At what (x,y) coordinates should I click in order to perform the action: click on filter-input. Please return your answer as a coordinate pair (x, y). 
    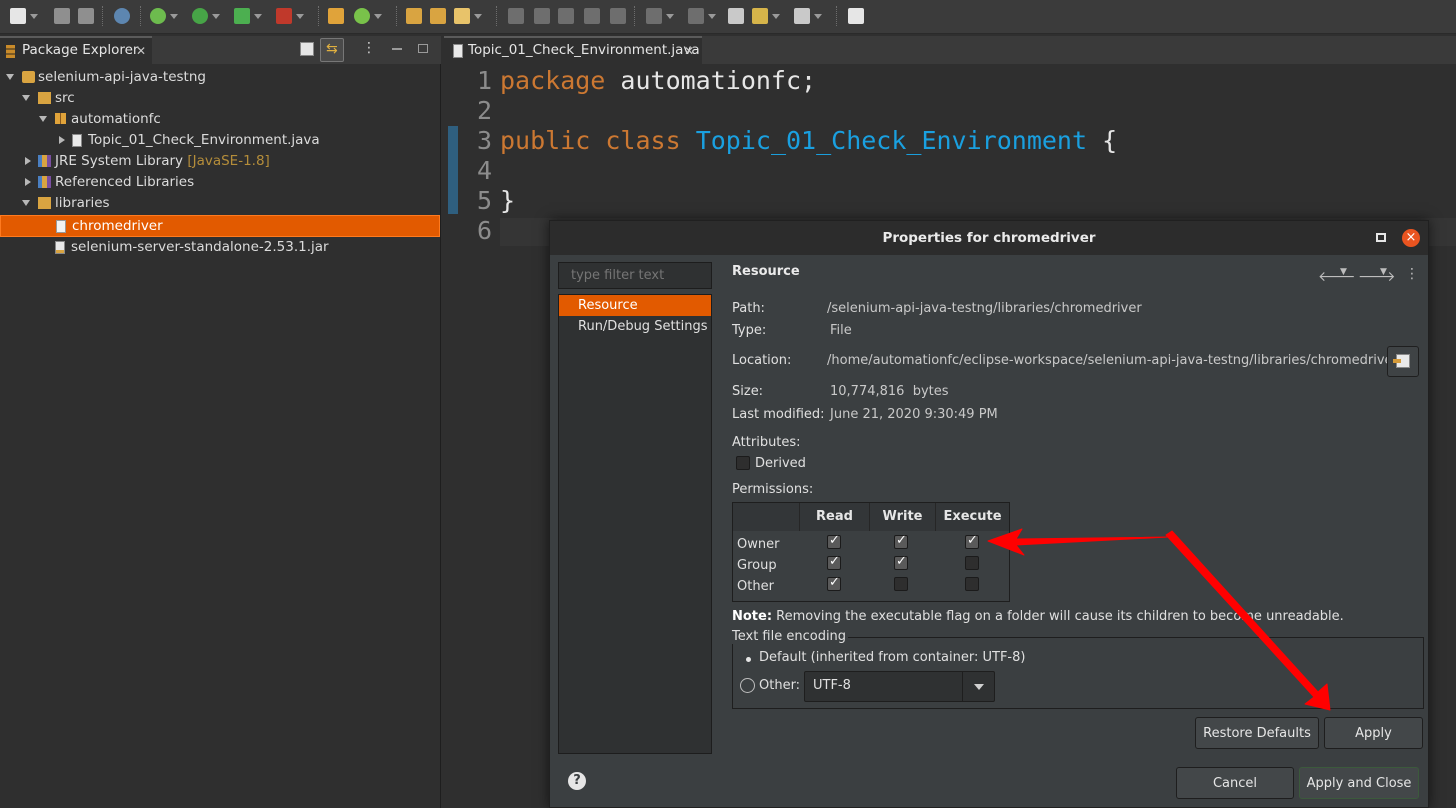
    Looking at the image, I should click on (635, 275).